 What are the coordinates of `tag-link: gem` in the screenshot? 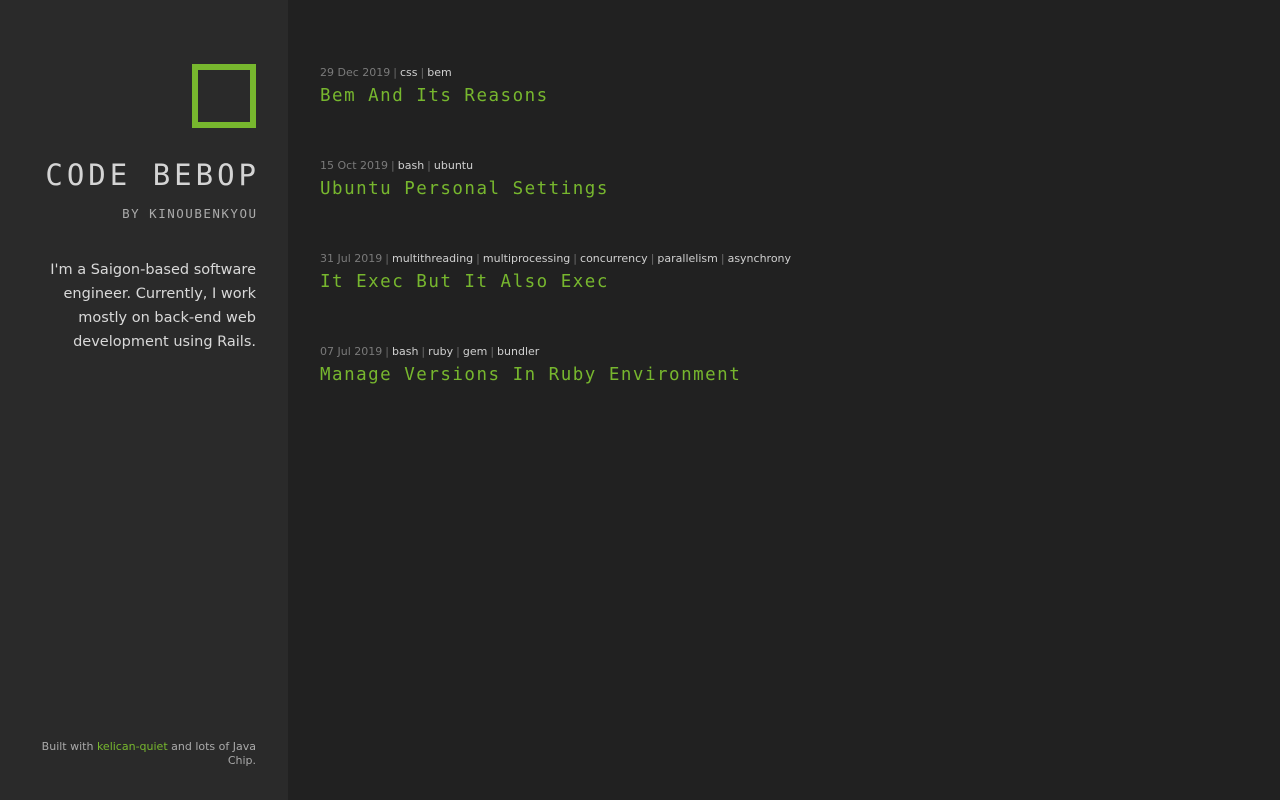 It's located at (475, 351).